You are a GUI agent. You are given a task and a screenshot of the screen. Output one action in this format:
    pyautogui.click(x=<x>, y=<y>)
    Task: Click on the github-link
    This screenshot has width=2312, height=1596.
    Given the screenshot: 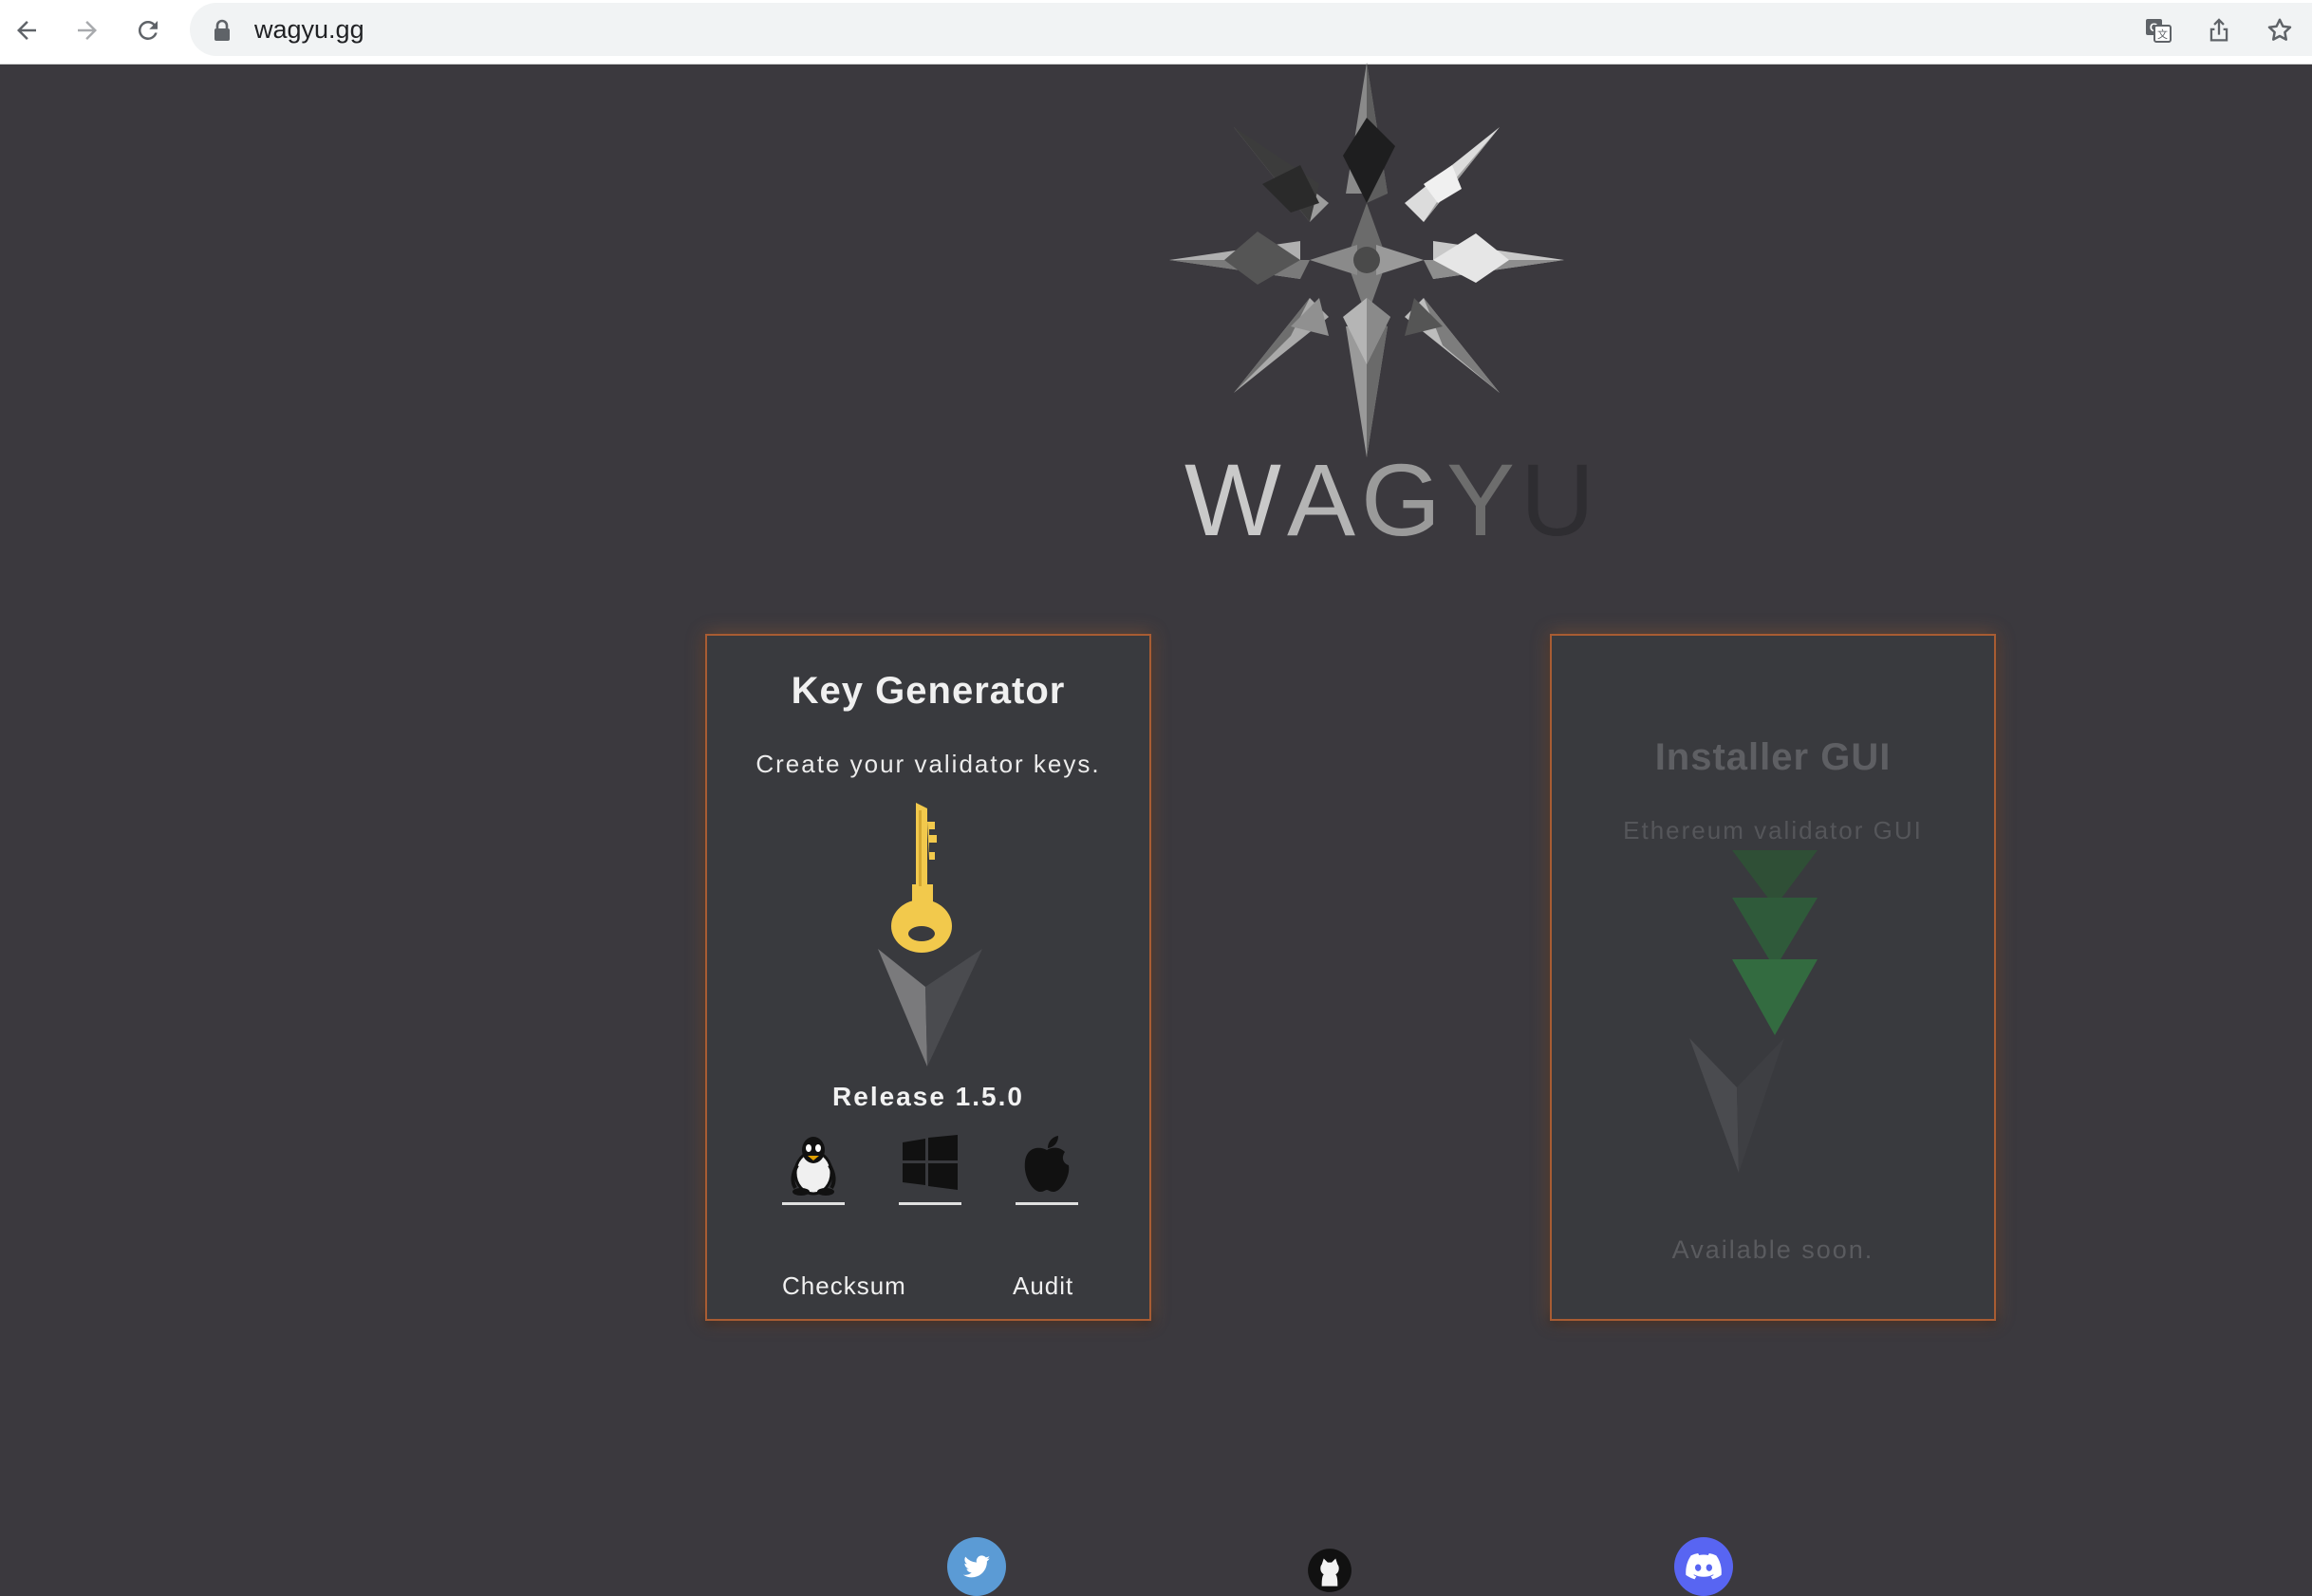 What is the action you would take?
    pyautogui.click(x=1329, y=1566)
    